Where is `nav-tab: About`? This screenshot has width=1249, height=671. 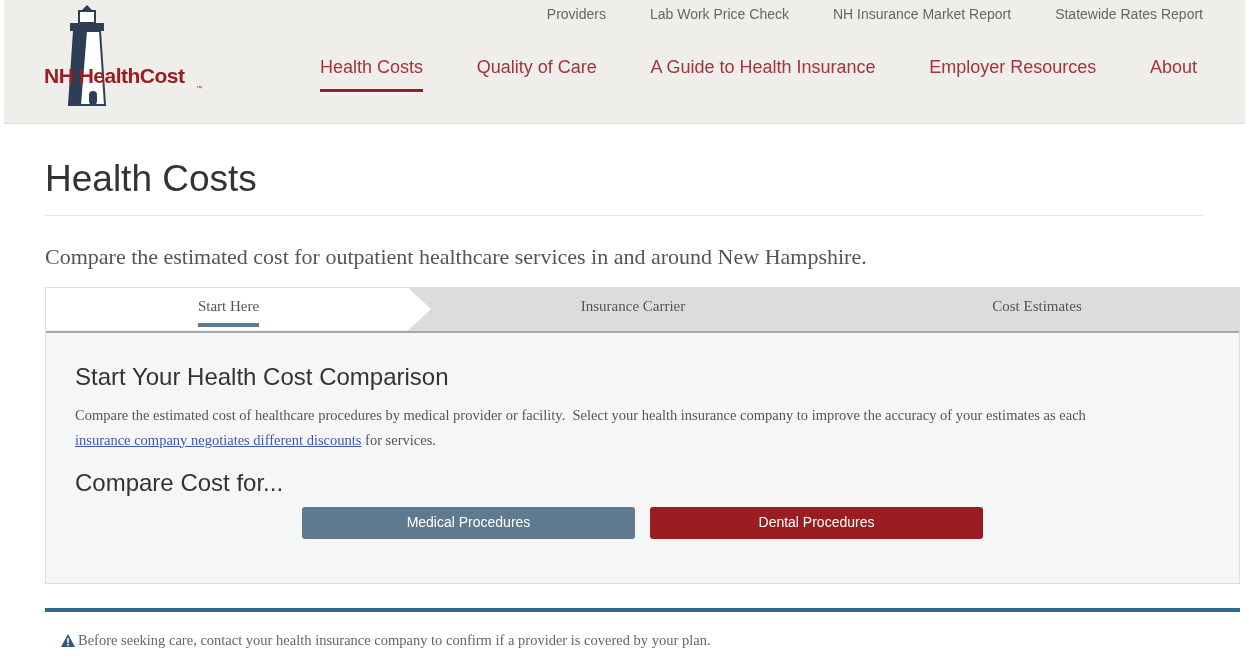
nav-tab: About is located at coordinates (1173, 73).